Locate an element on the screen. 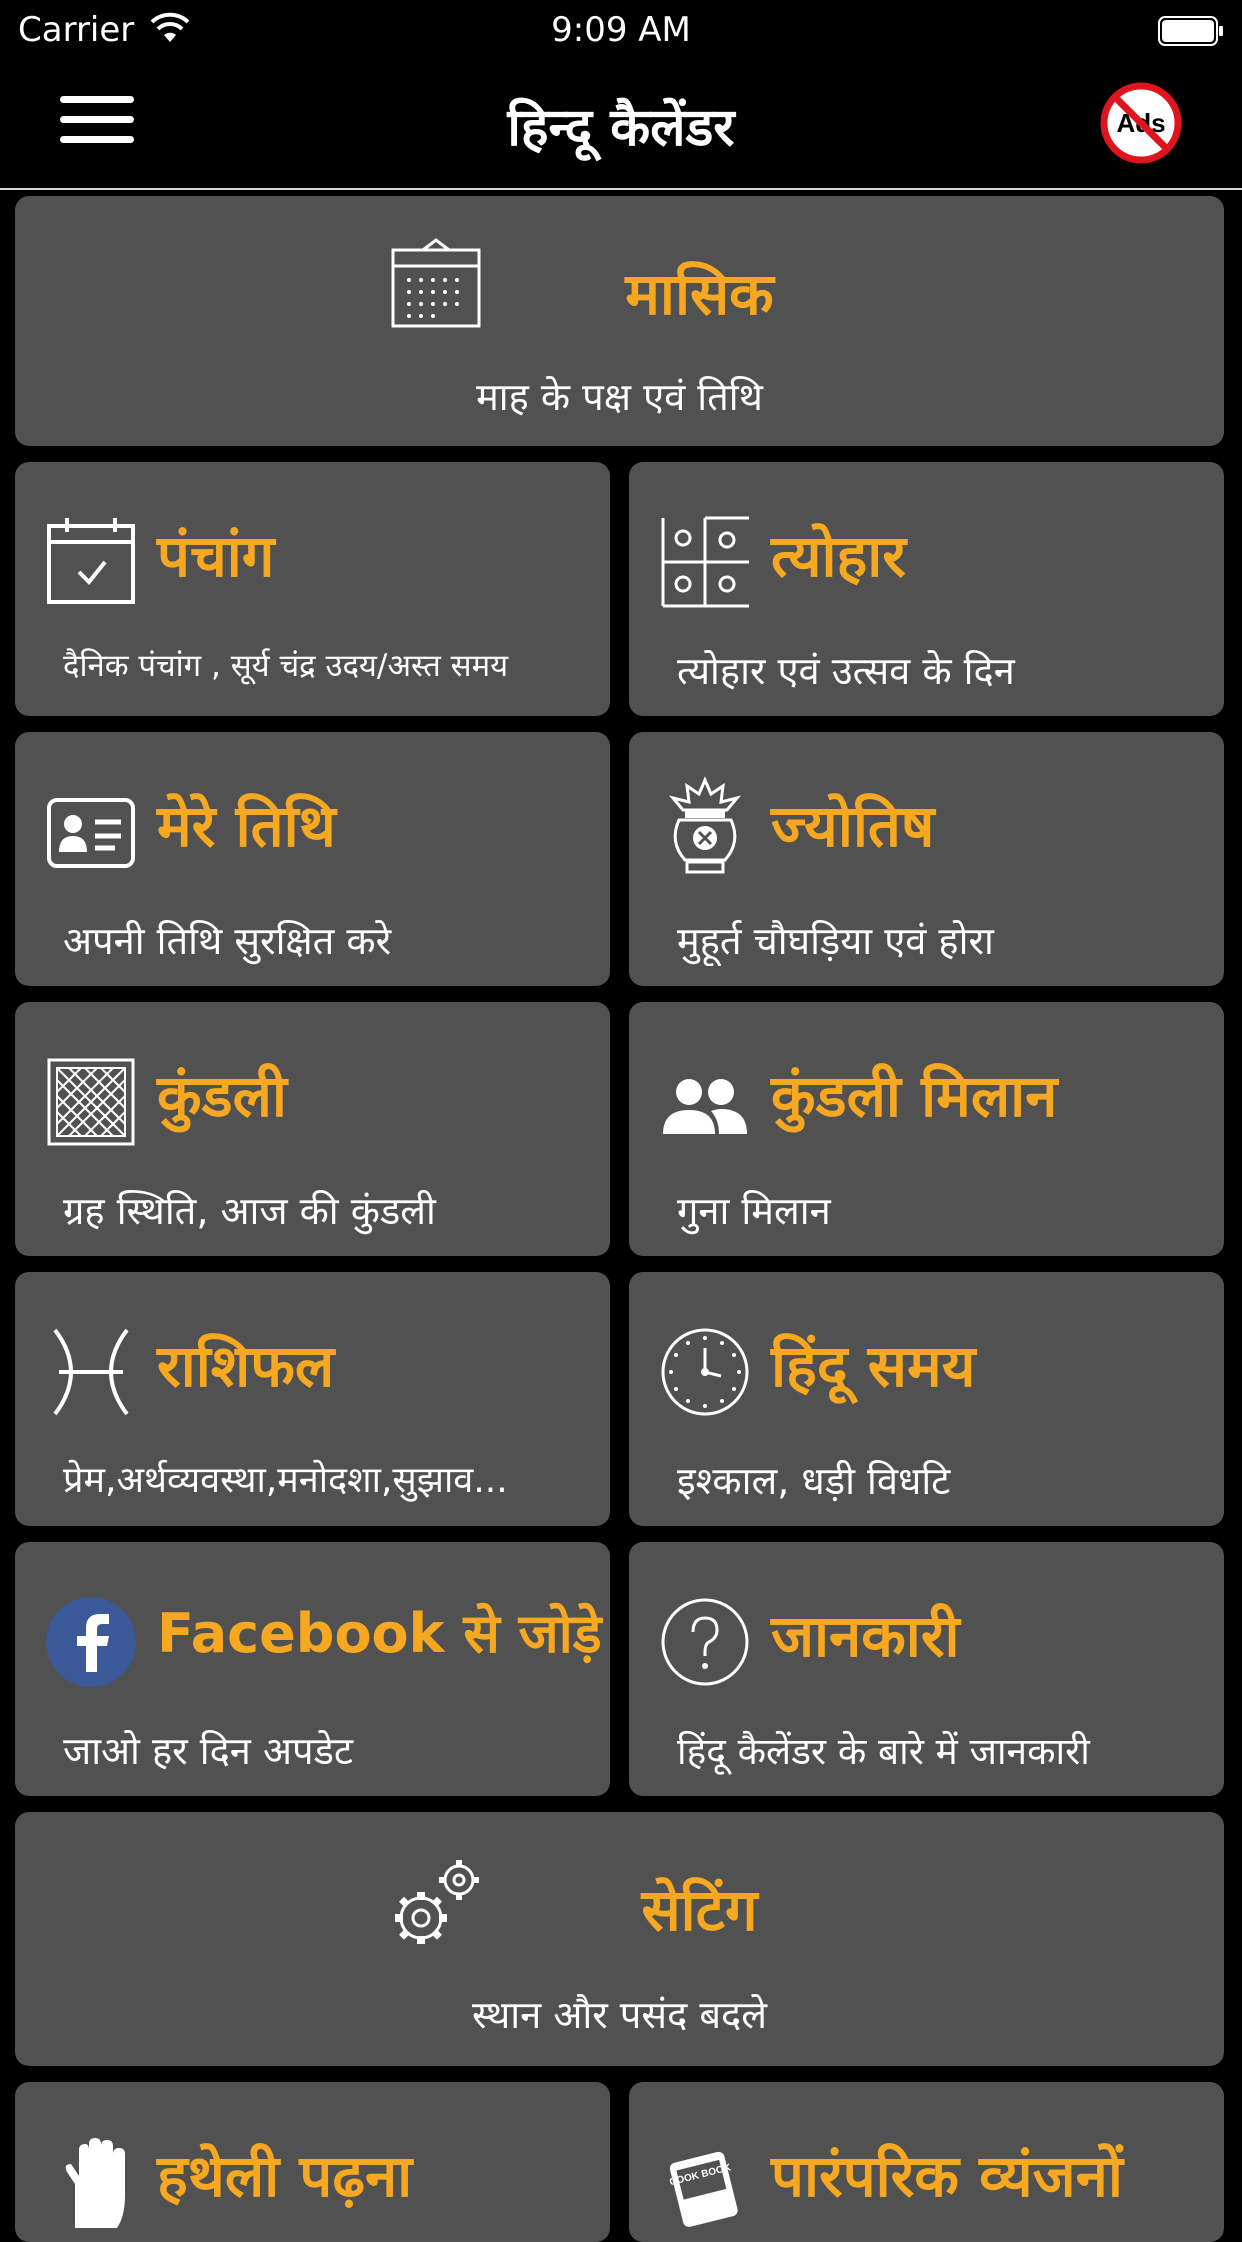 The width and height of the screenshot is (1242, 2242). tile-setting-title: सेटिंग is located at coordinates (699, 1910).